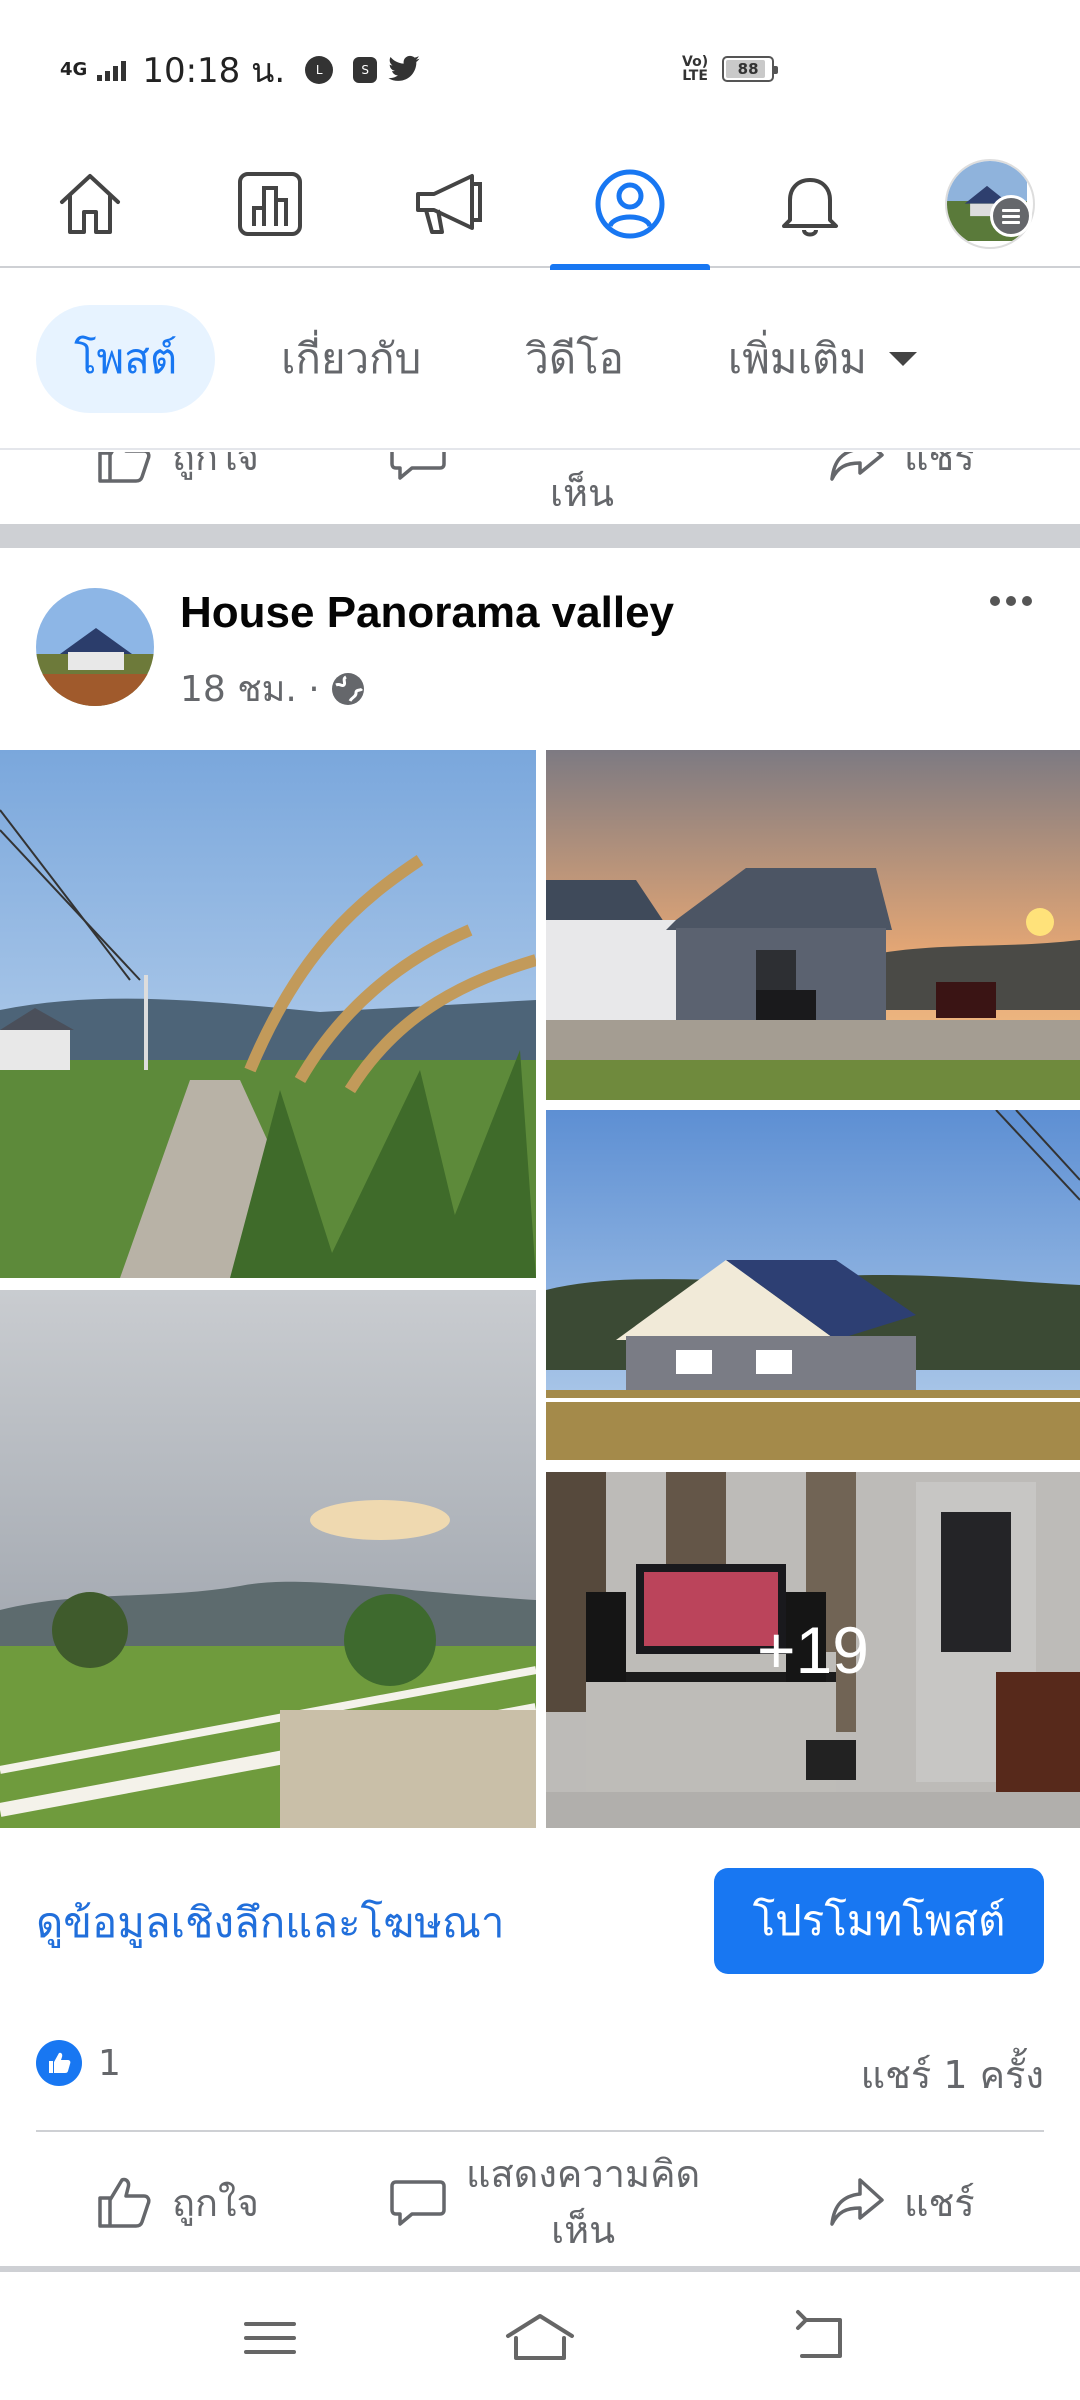 This screenshot has height=2400, width=1080. I want to click on nav-profile, so click(630, 205).